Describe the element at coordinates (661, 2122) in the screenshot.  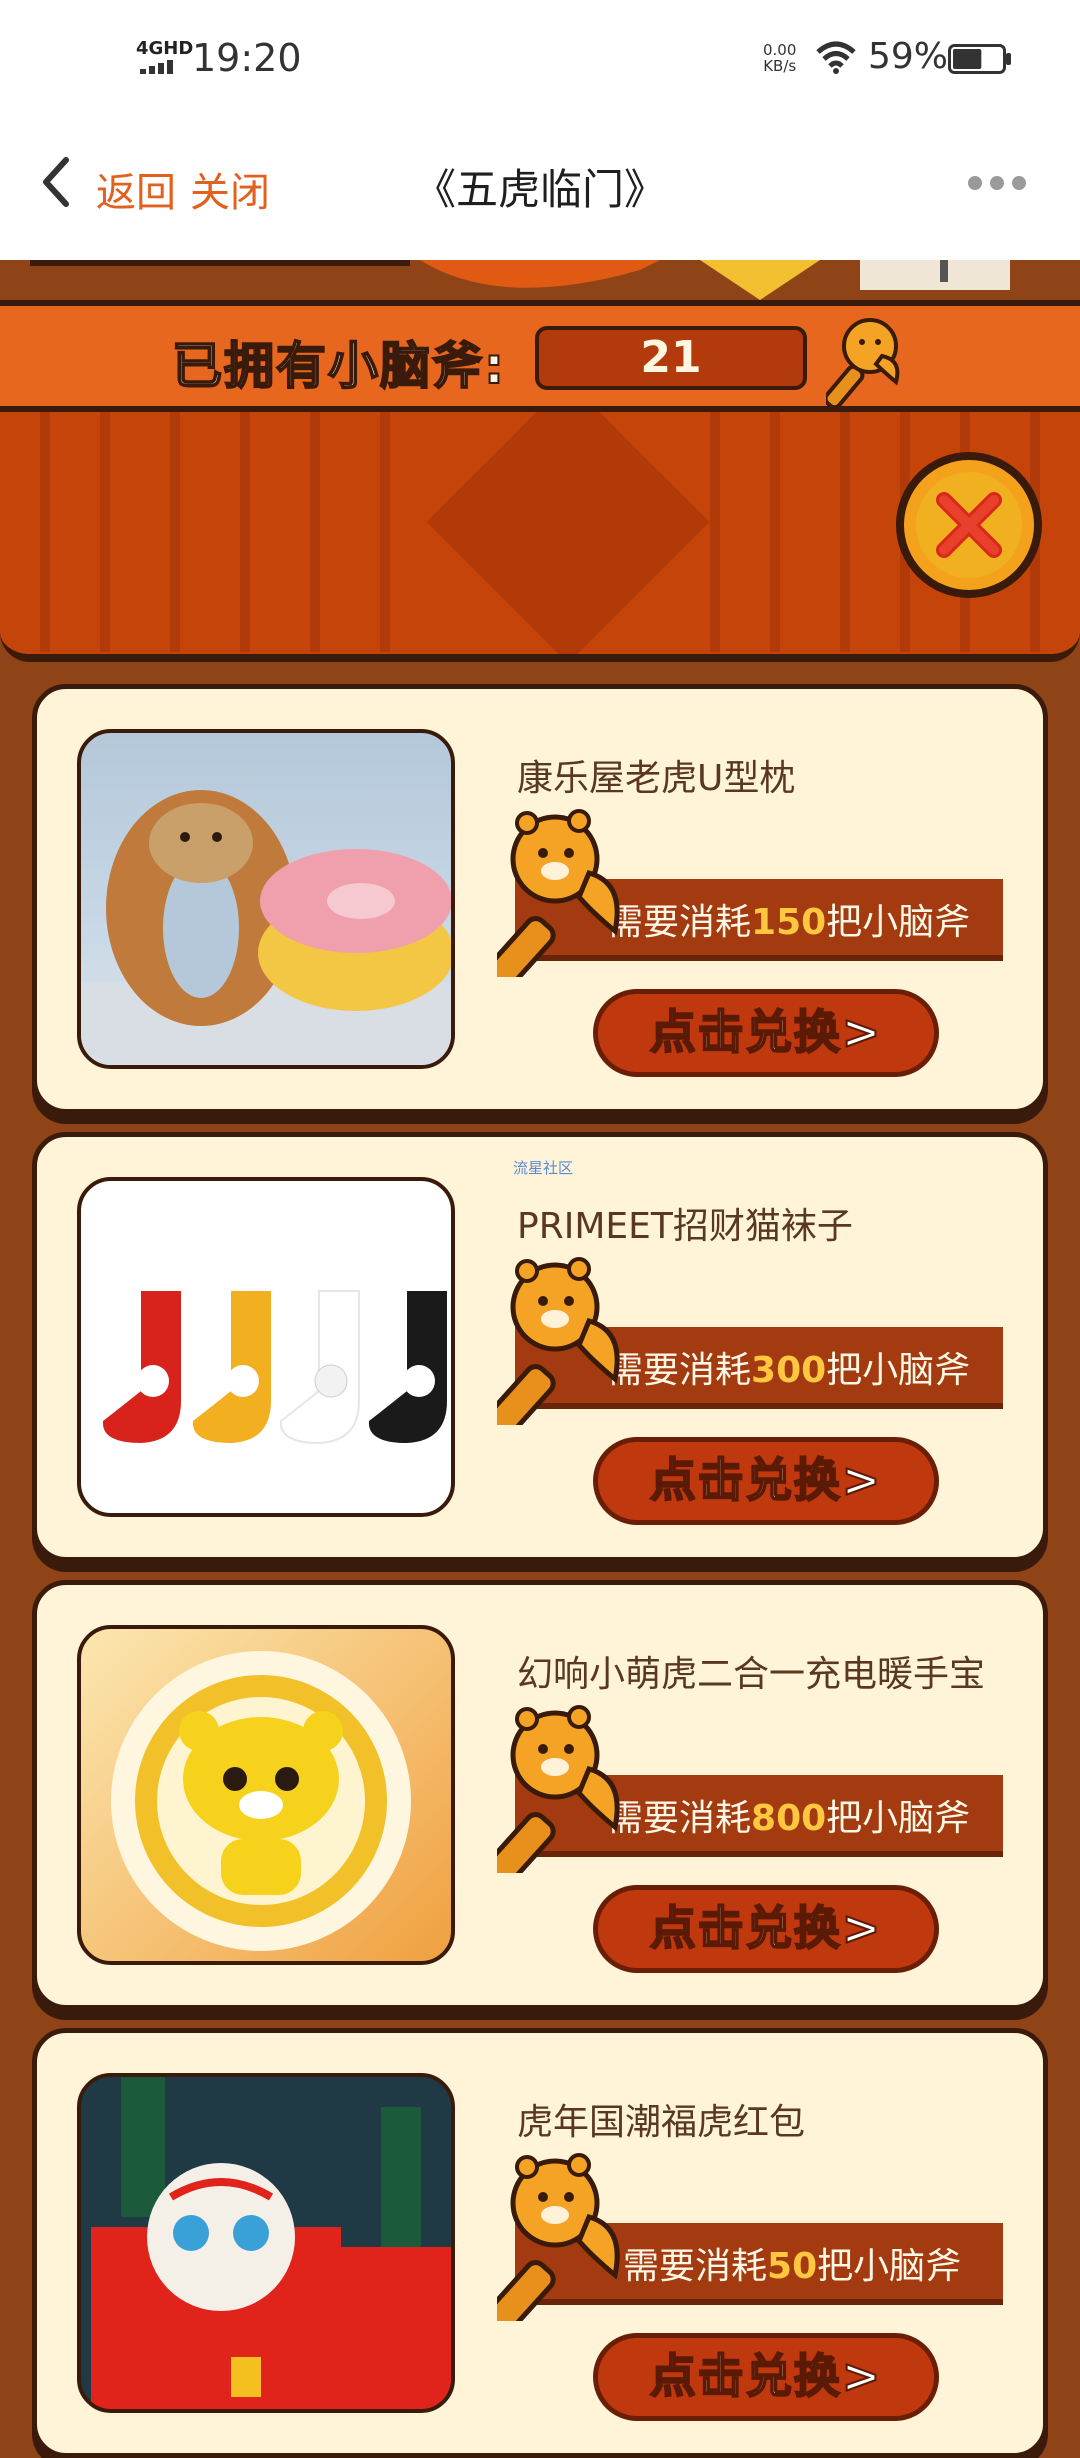
I see `product-name: 虎年国潮福虎红包` at that location.